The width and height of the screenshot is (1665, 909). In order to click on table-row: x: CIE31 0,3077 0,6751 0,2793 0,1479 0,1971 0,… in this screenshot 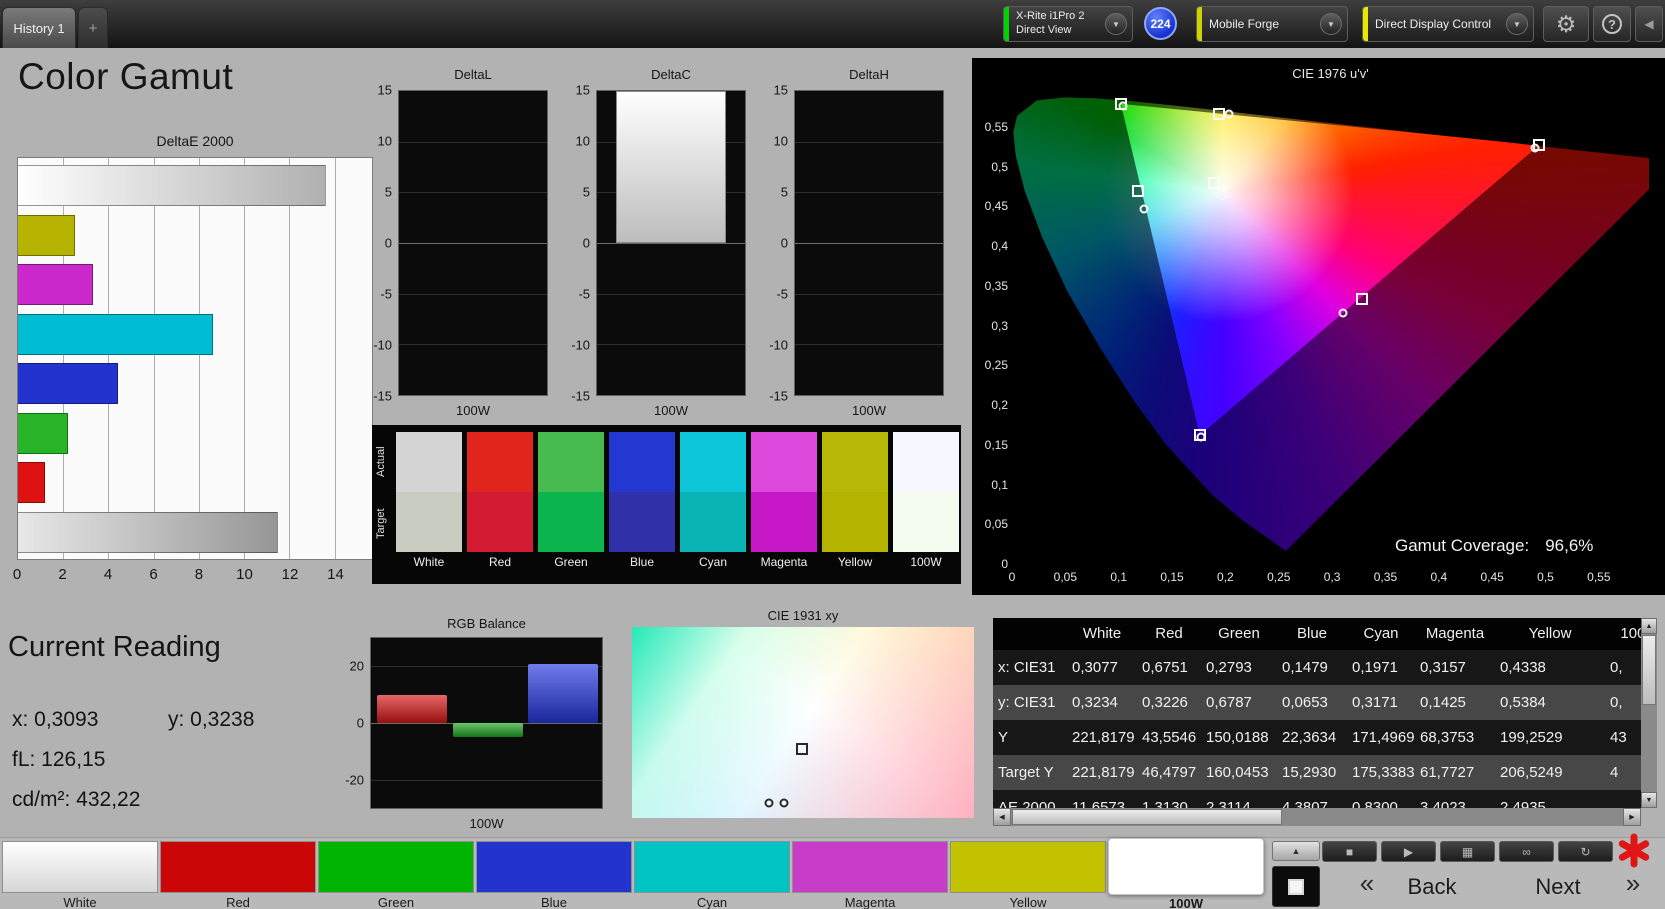, I will do `click(1317, 667)`.